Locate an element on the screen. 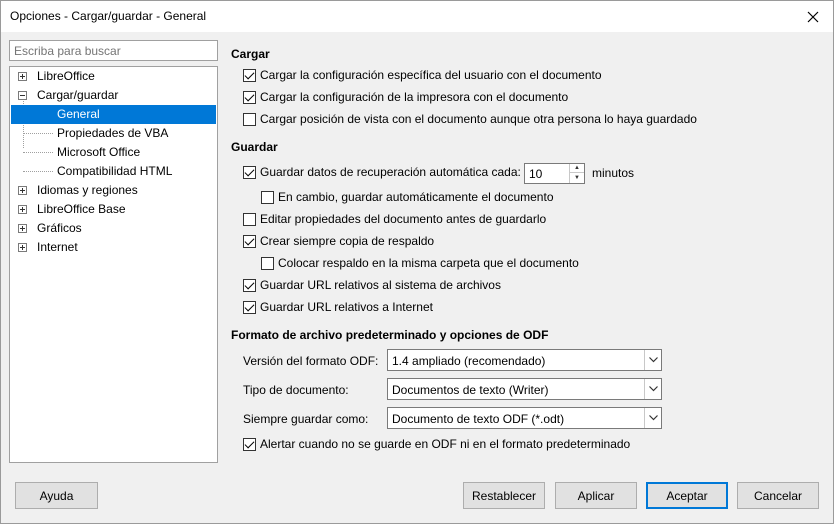  autorecovery-unit: minutos is located at coordinates (613, 173).